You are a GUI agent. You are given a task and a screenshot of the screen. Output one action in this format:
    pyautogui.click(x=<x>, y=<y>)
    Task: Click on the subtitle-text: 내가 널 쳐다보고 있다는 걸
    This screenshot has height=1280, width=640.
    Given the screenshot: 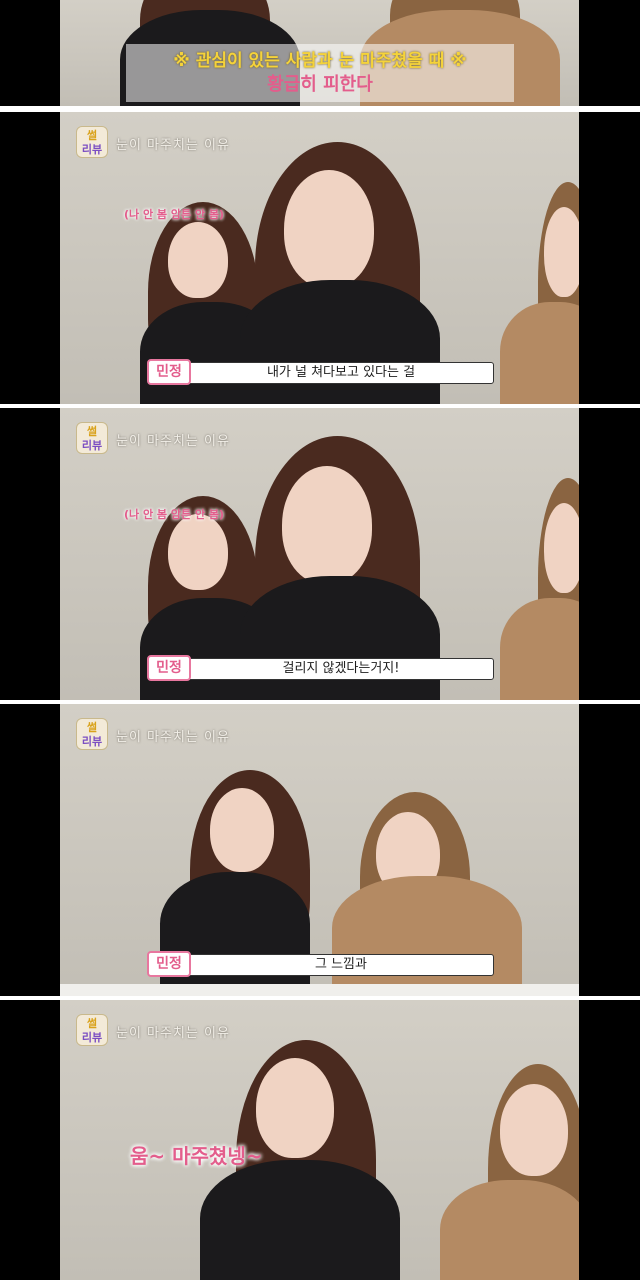 What is the action you would take?
    pyautogui.click(x=341, y=372)
    